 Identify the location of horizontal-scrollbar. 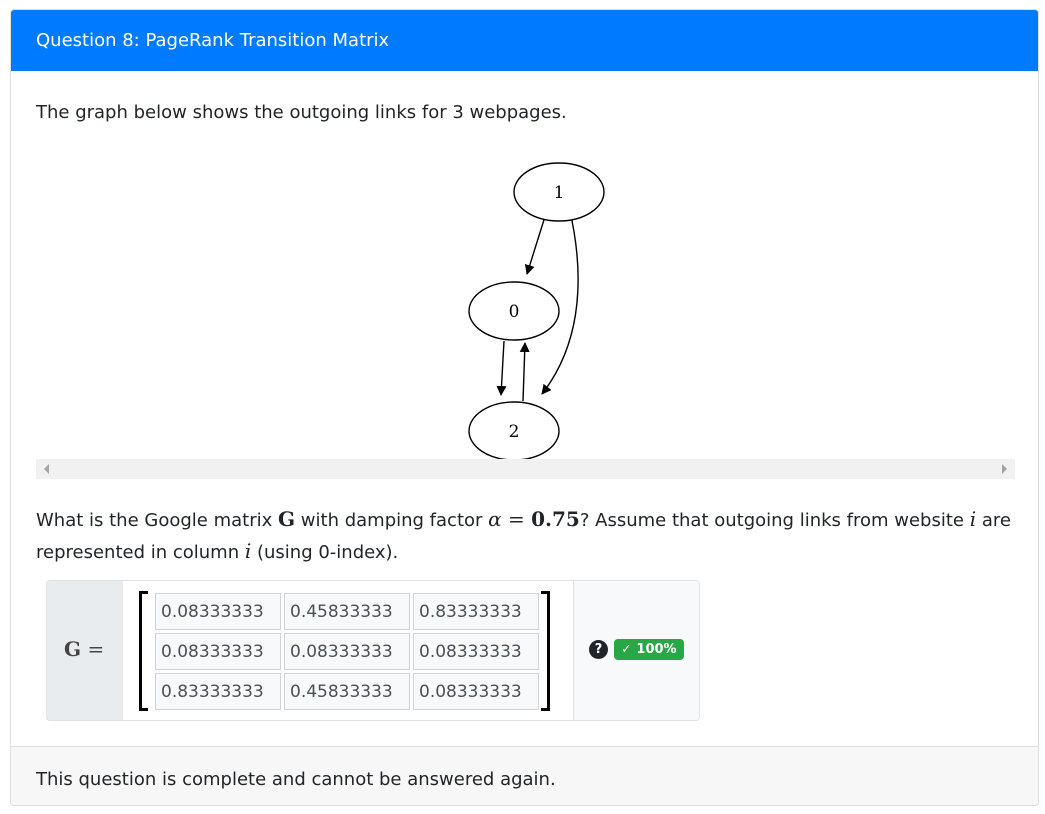
(525, 469).